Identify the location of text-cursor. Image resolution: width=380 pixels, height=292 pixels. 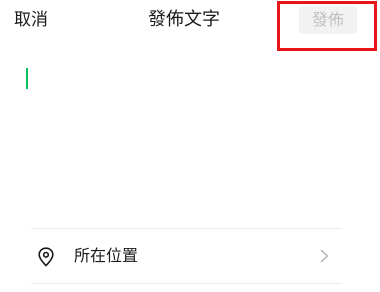
(27, 78).